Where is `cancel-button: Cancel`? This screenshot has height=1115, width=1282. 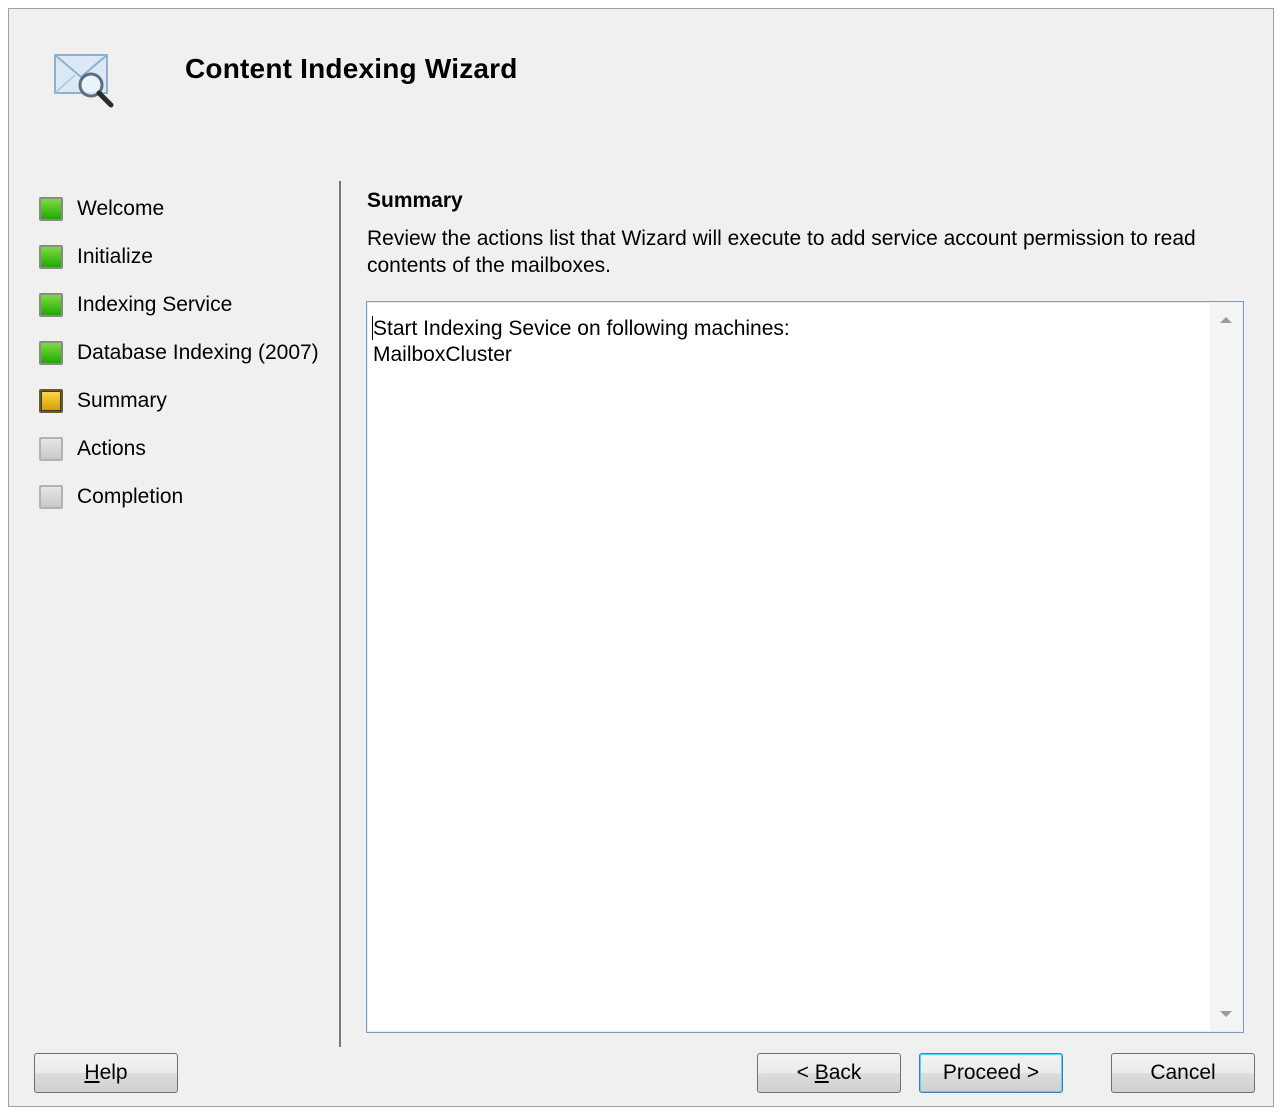 cancel-button: Cancel is located at coordinates (1183, 1073).